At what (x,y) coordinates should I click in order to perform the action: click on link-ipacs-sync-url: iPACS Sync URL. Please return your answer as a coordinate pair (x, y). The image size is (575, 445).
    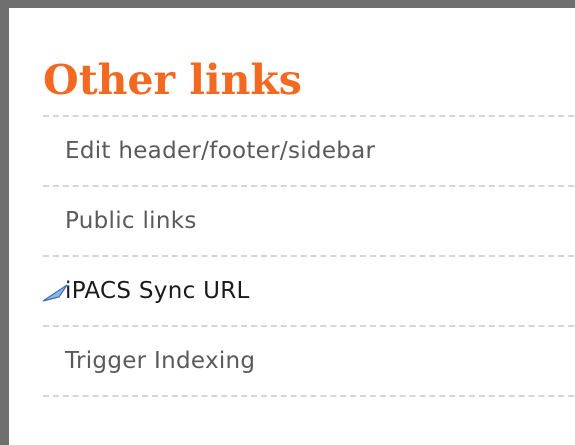
    Looking at the image, I should click on (308, 291).